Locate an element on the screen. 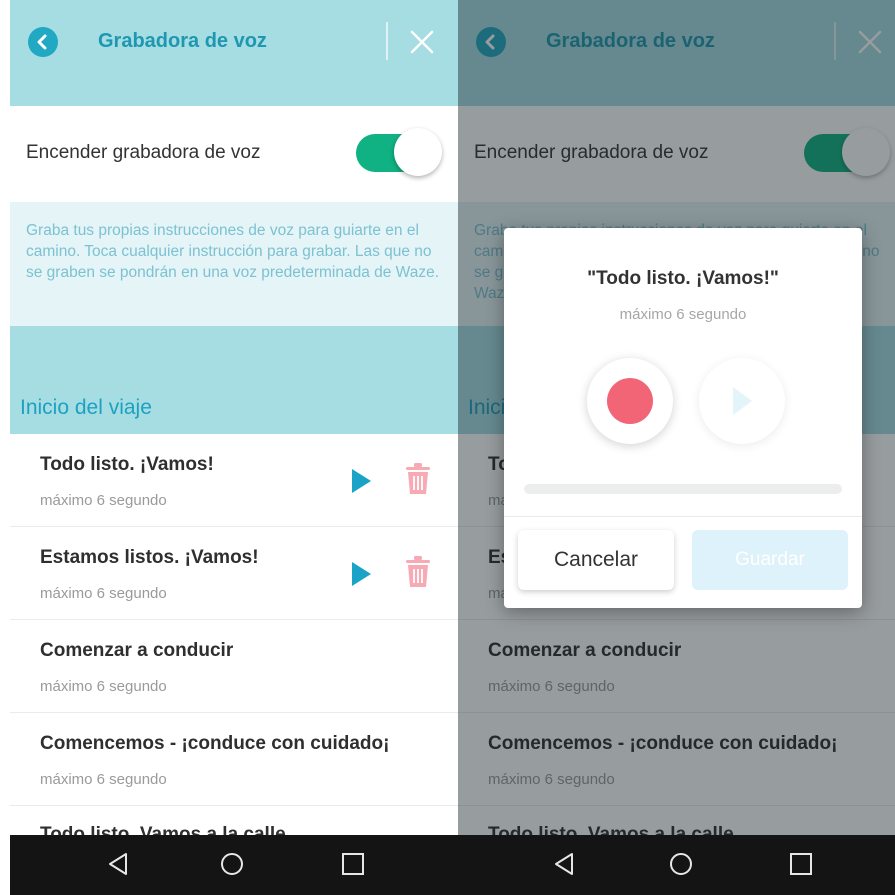 The height and width of the screenshot is (895, 895). list-item: Estamos listos. ¡Vamos! máximo 6 segundo is located at coordinates (234, 573).